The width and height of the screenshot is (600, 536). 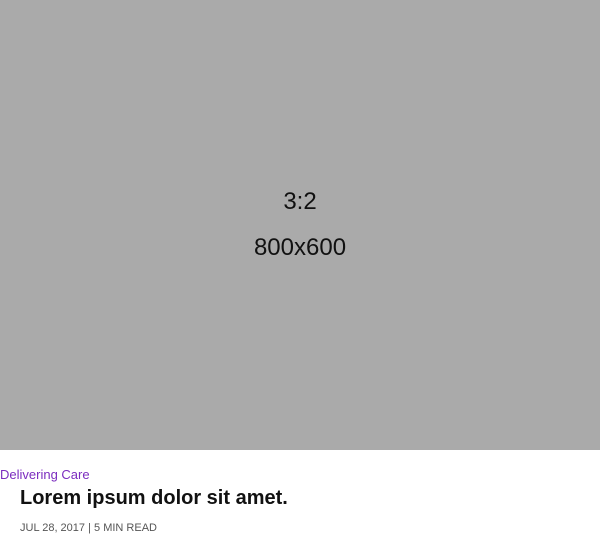 I want to click on read-time: 5 MIN READ, so click(x=125, y=528).